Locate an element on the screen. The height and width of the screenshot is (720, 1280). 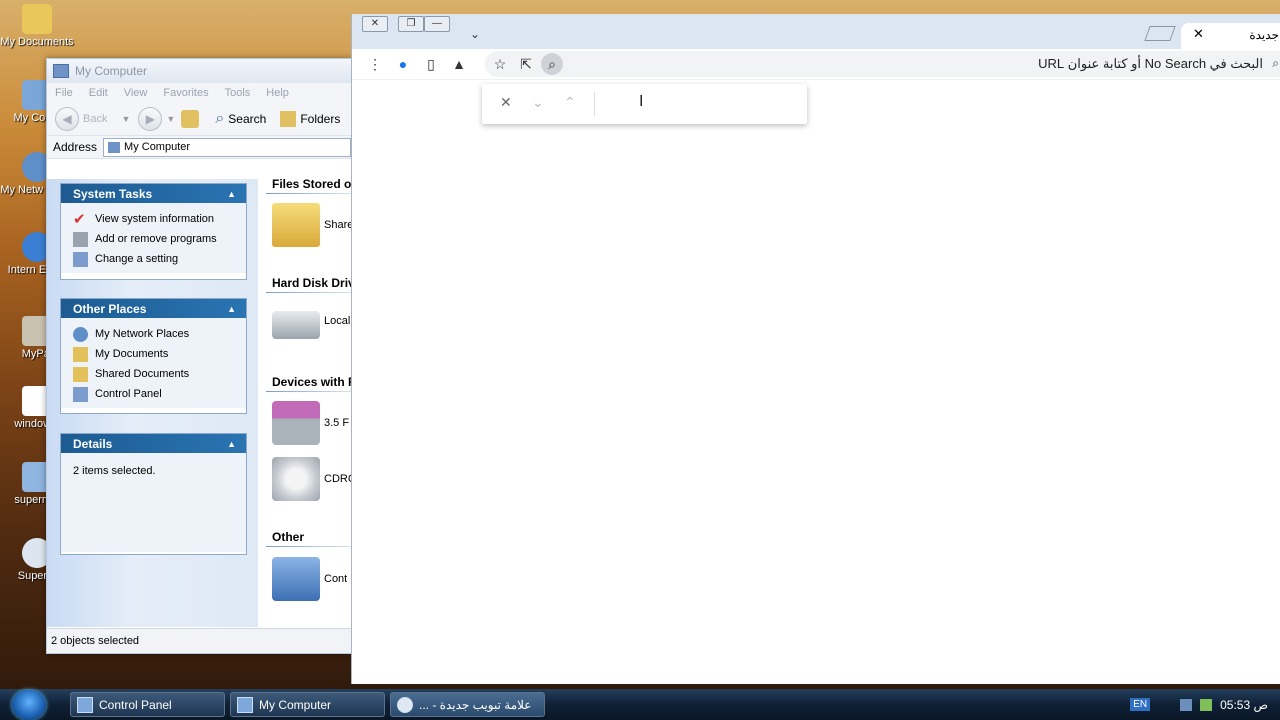
address-bar: Address My Computer is located at coordinates (199, 147).